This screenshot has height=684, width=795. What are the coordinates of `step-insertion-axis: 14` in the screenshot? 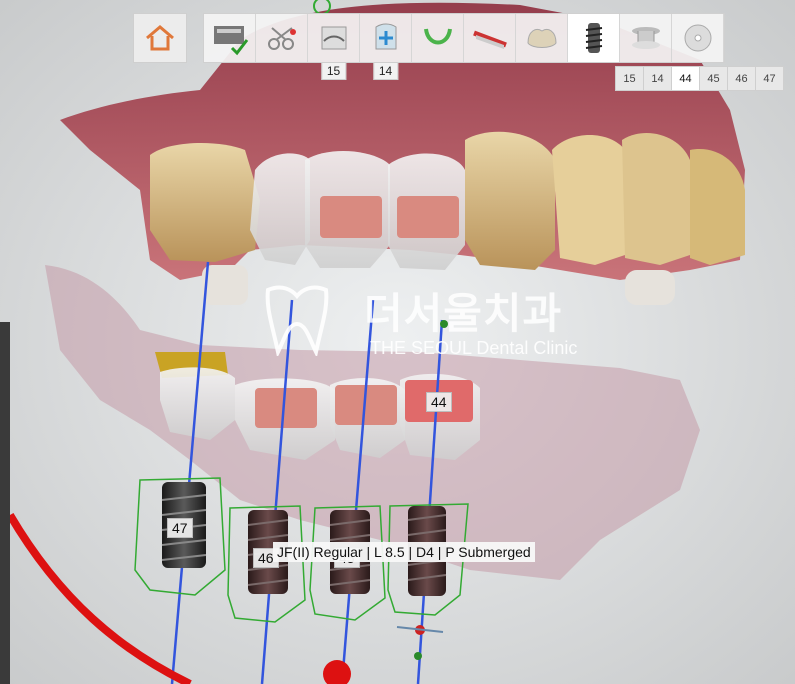 It's located at (386, 47).